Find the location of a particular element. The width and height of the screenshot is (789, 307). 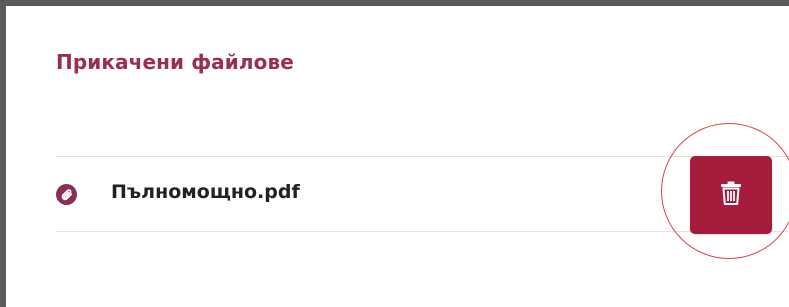

attachment-file-link: Пълномощно.pdf is located at coordinates (205, 192).